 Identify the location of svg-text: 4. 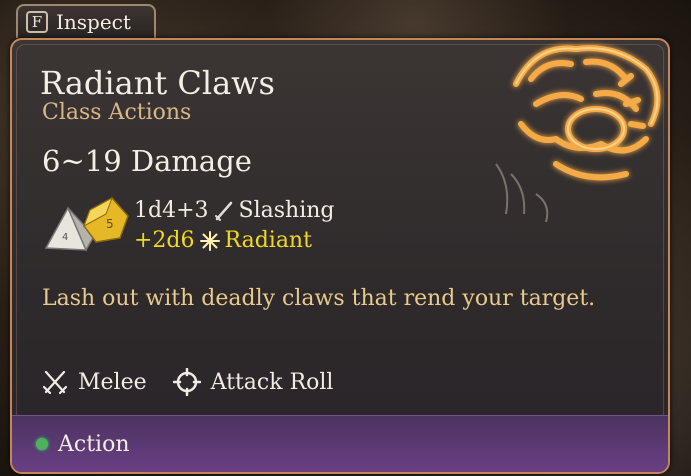
(65, 237).